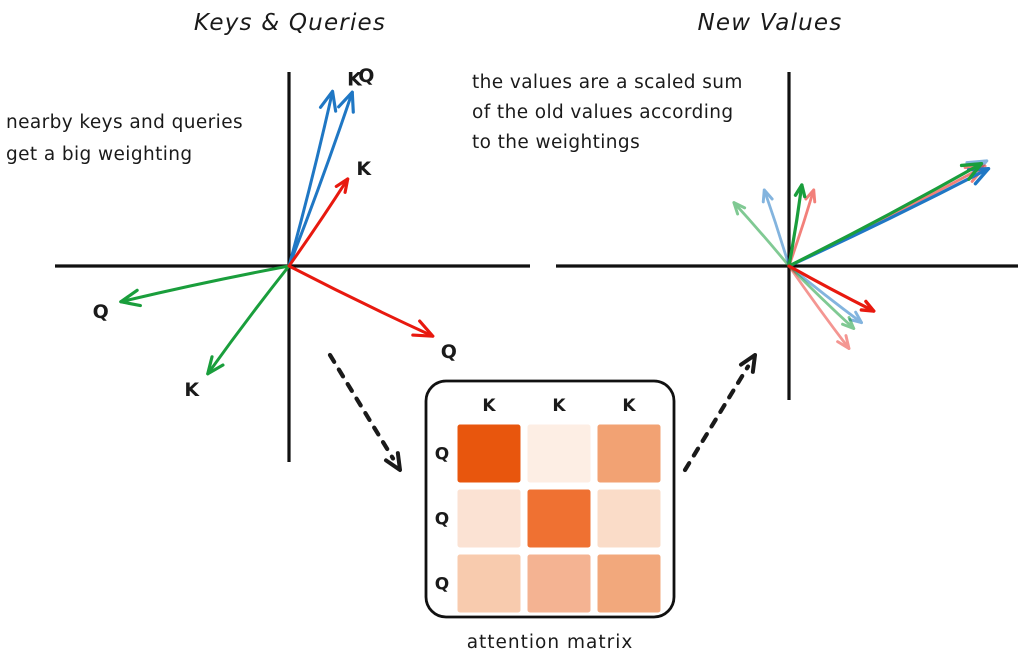  I want to click on attention-matrix: K K K Q Q Q attention matrix, so click(550, 516).